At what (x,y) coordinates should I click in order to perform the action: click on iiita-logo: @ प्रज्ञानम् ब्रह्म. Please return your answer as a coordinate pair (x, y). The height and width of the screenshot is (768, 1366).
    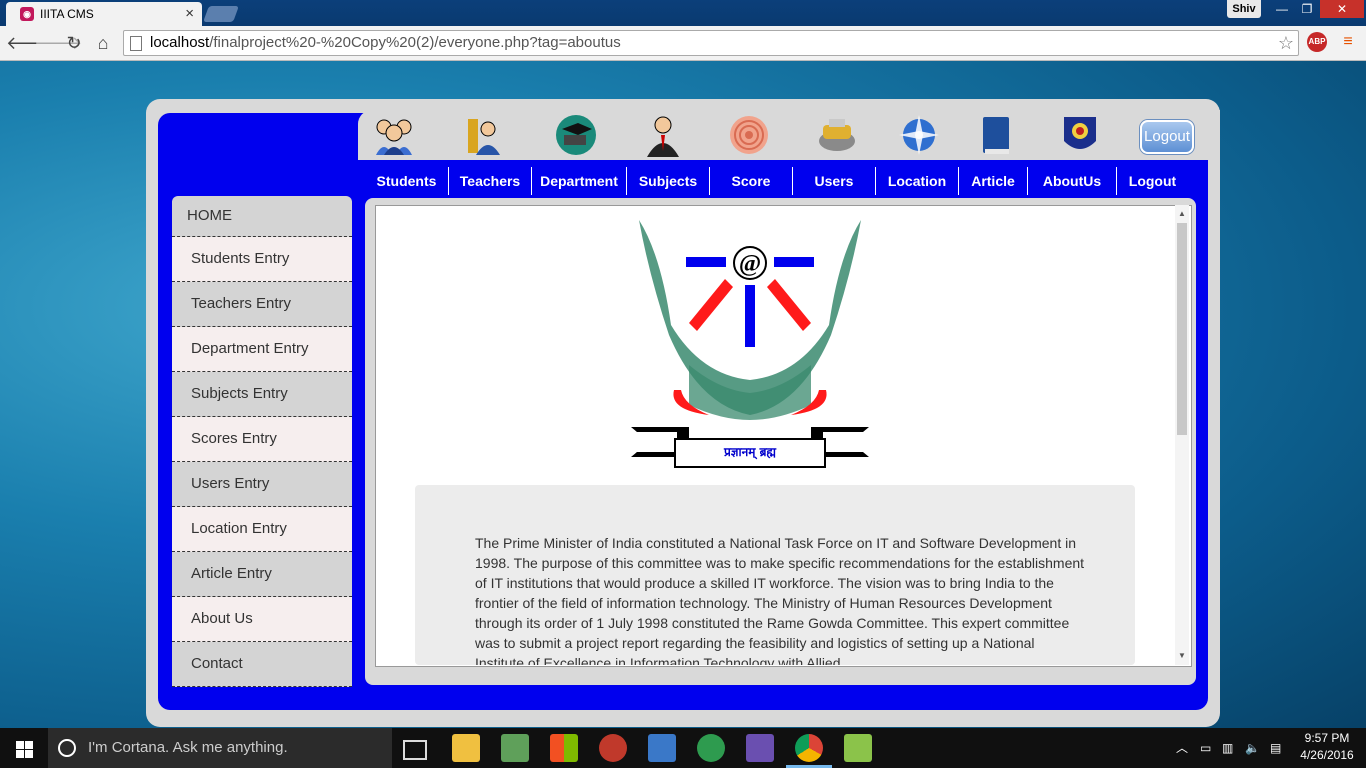
    Looking at the image, I should click on (750, 342).